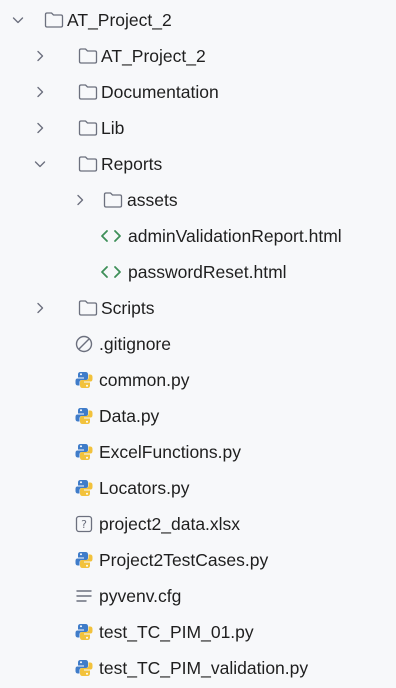 The width and height of the screenshot is (396, 688). What do you see at coordinates (184, 560) in the screenshot?
I see `tree-item-label: Project2TestCases.py` at bounding box center [184, 560].